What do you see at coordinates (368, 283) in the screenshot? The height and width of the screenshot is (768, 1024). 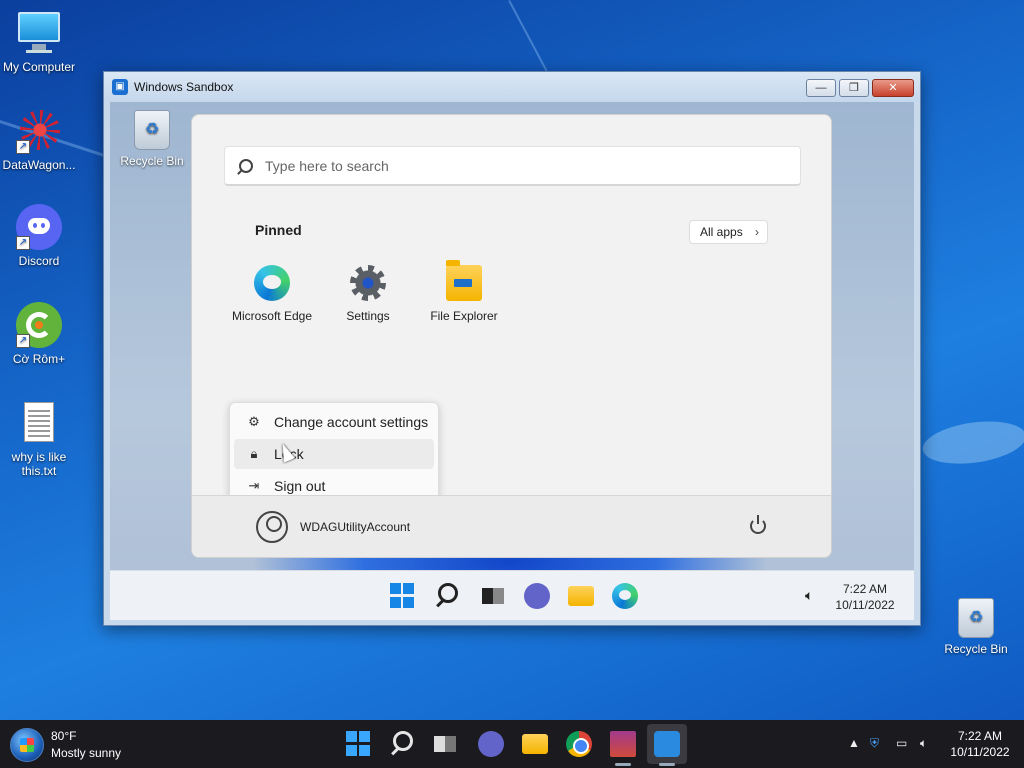 I see `gear-icon` at bounding box center [368, 283].